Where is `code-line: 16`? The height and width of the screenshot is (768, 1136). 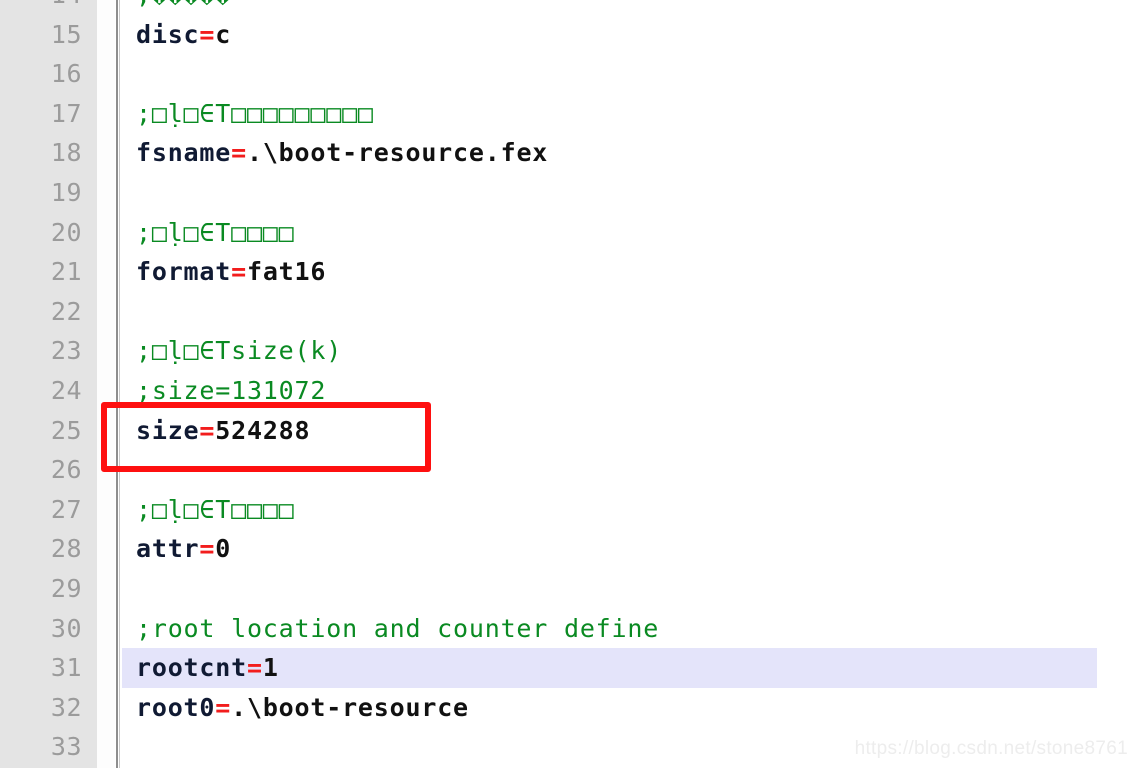
code-line: 16 is located at coordinates (568, 74).